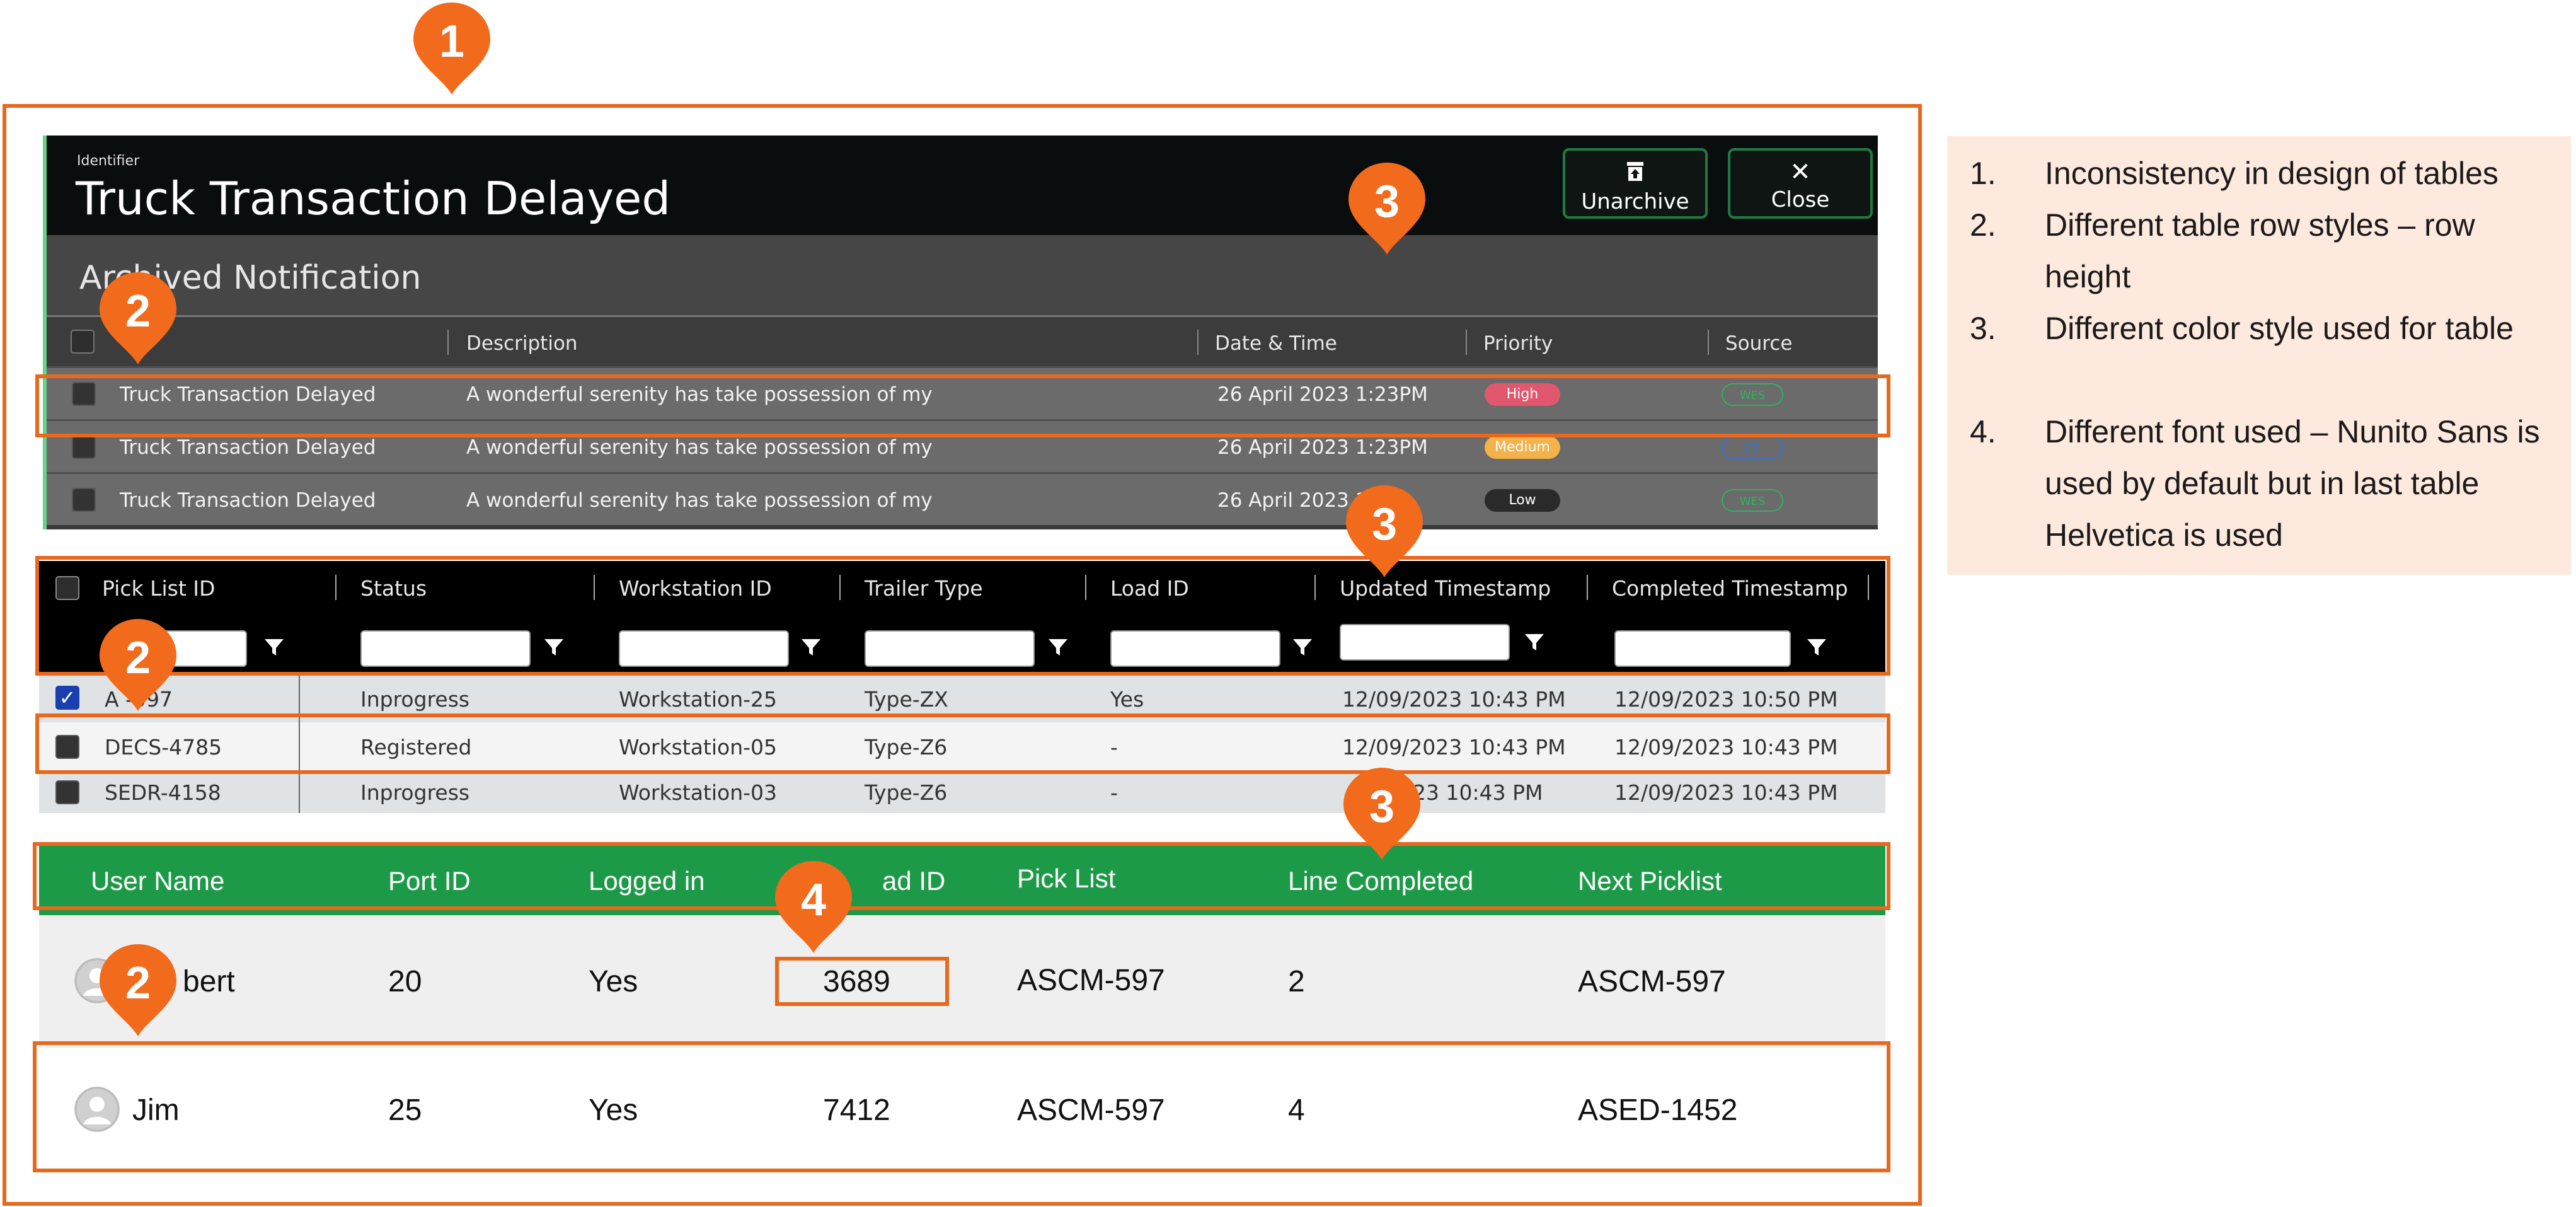 The height and width of the screenshot is (1207, 2576). I want to click on unarchive-button: Unarchive, so click(1635, 183).